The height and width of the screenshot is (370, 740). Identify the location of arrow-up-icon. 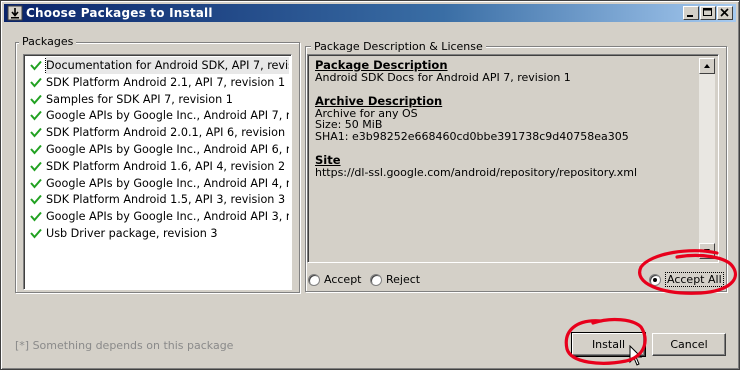
(707, 66).